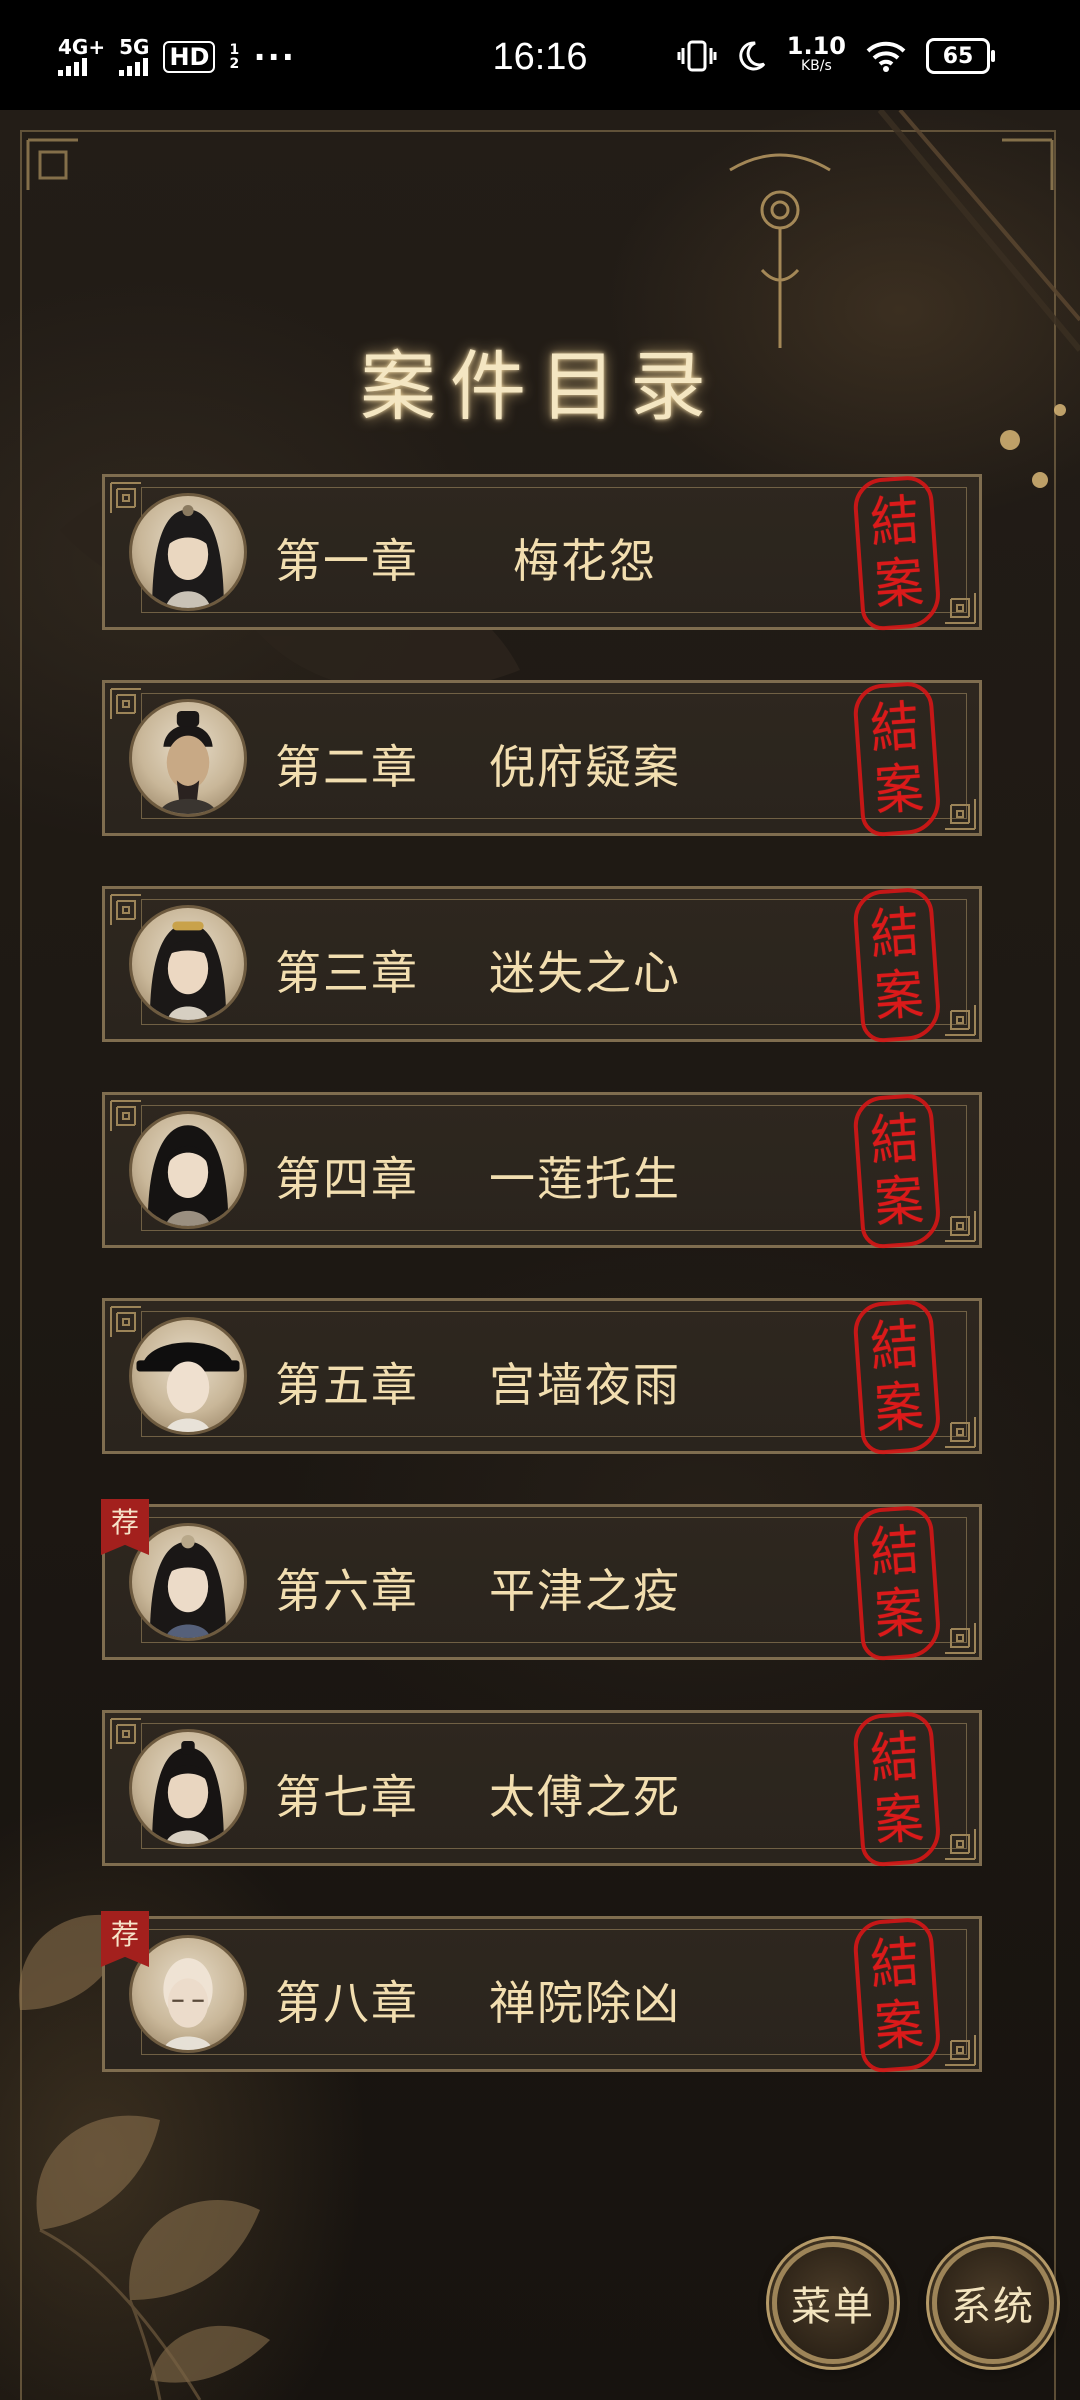 This screenshot has height=2400, width=1080. What do you see at coordinates (585, 1385) in the screenshot?
I see `chapter-title: 宫墙夜雨` at bounding box center [585, 1385].